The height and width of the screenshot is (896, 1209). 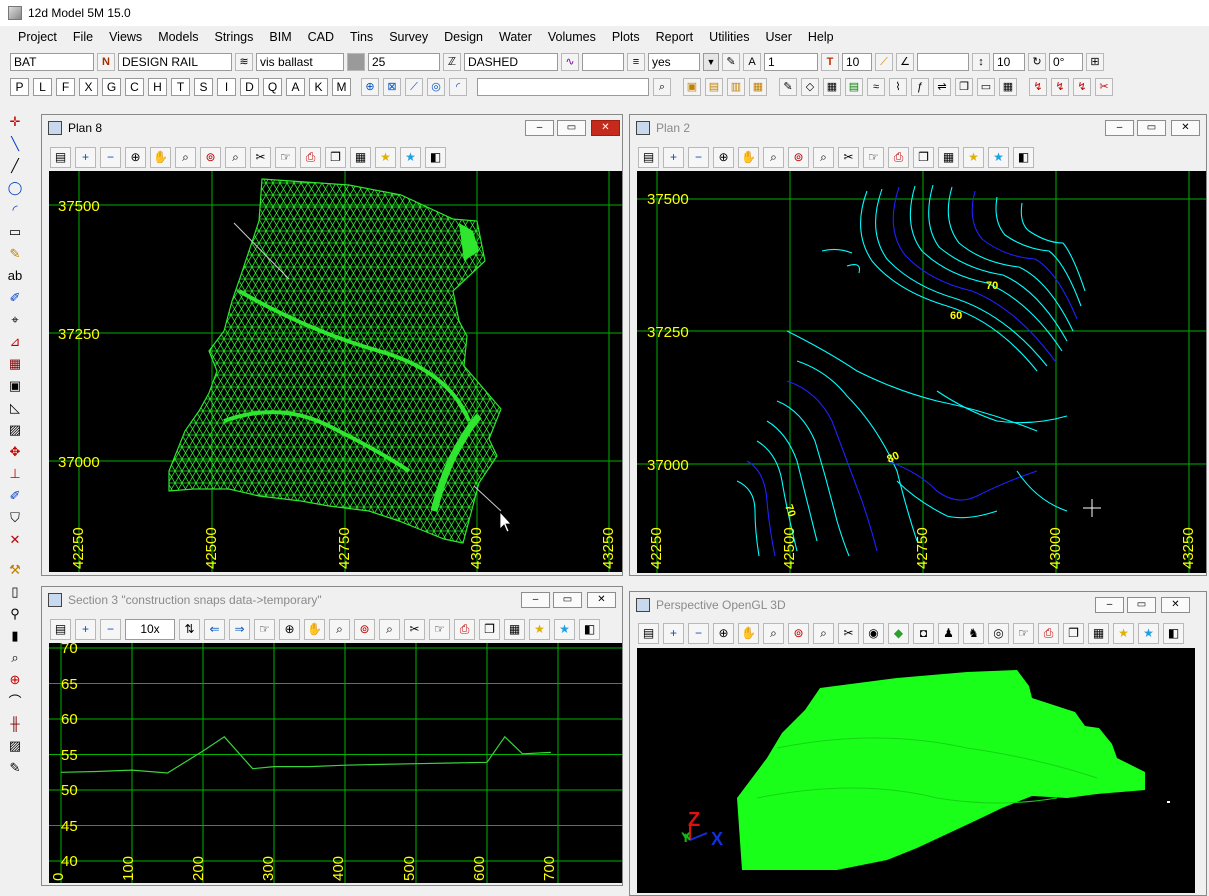 What do you see at coordinates (964, 87) in the screenshot?
I see `copy-icon: ❐` at bounding box center [964, 87].